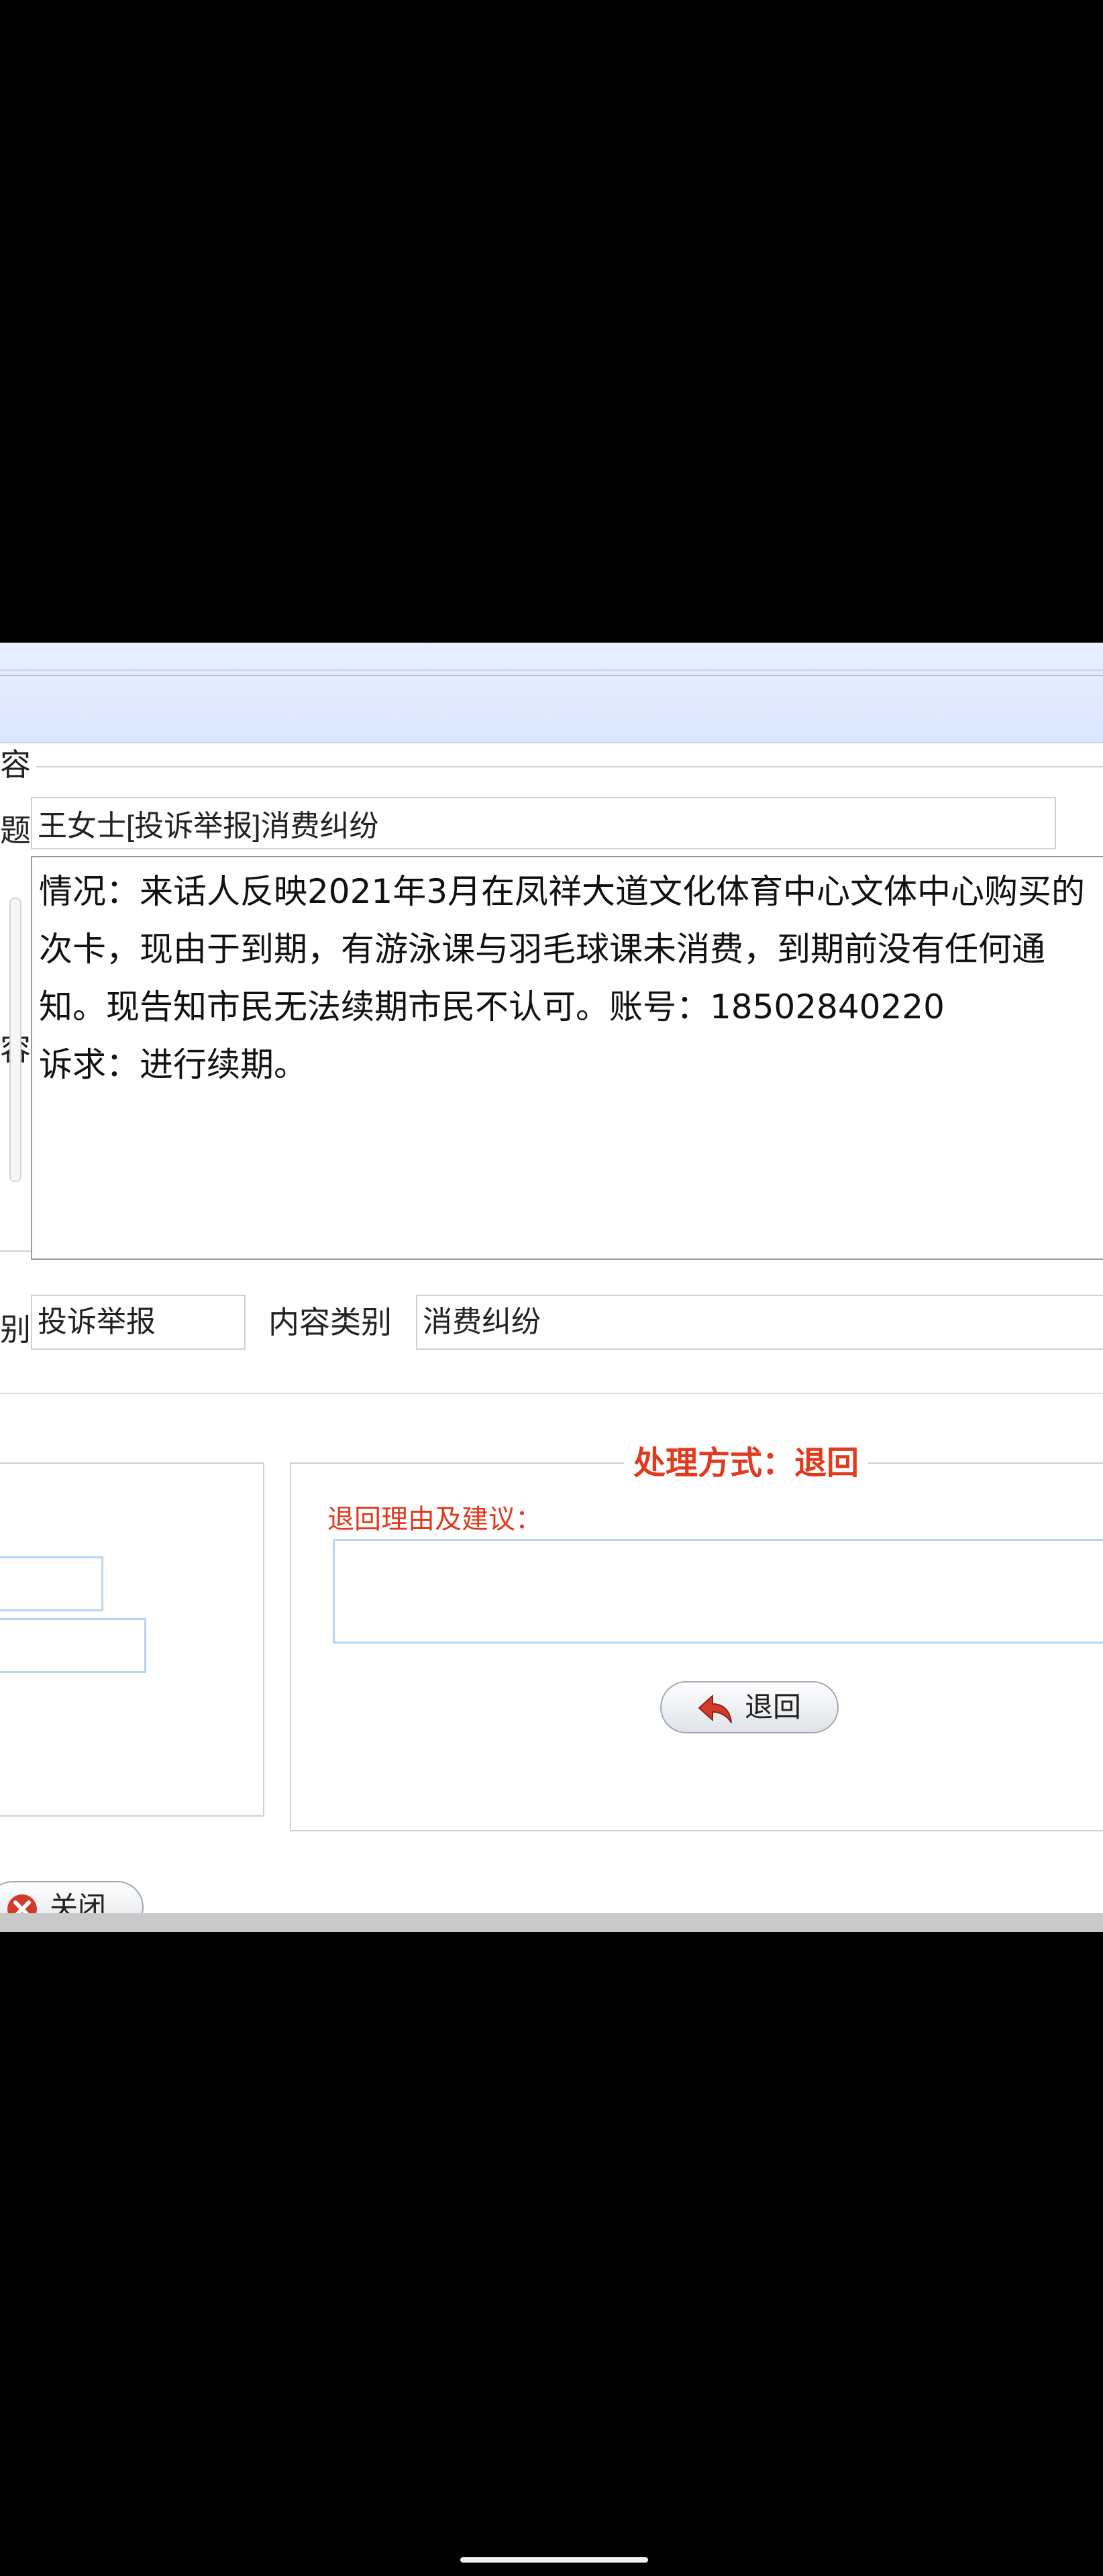  I want to click on window-header-band, so click(551, 693).